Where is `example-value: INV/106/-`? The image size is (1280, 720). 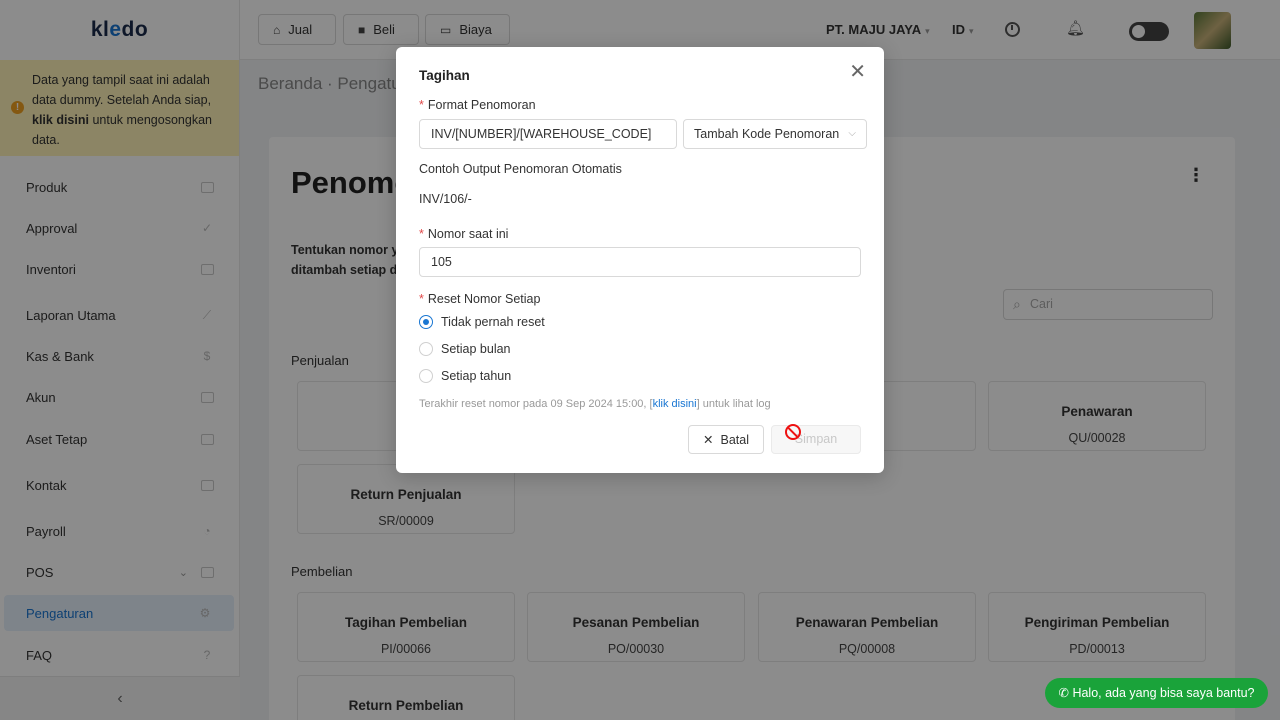
example-value: INV/106/- is located at coordinates (445, 199).